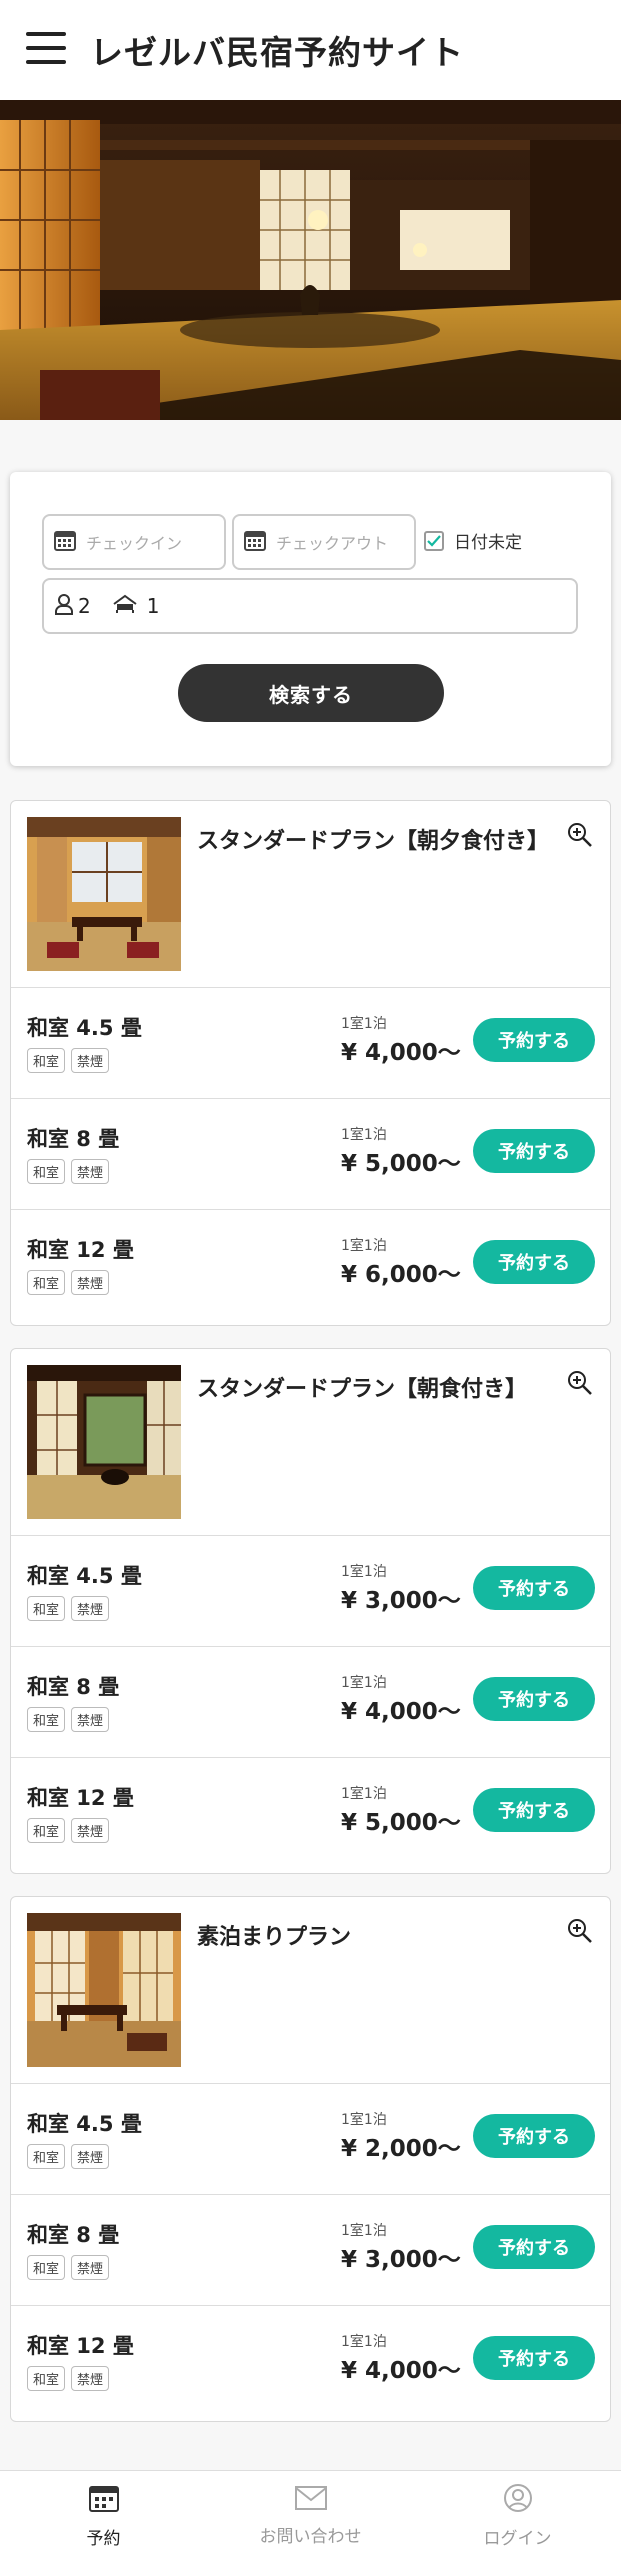 The width and height of the screenshot is (621, 2561). Describe the element at coordinates (310, 260) in the screenshot. I see `hero-image` at that location.